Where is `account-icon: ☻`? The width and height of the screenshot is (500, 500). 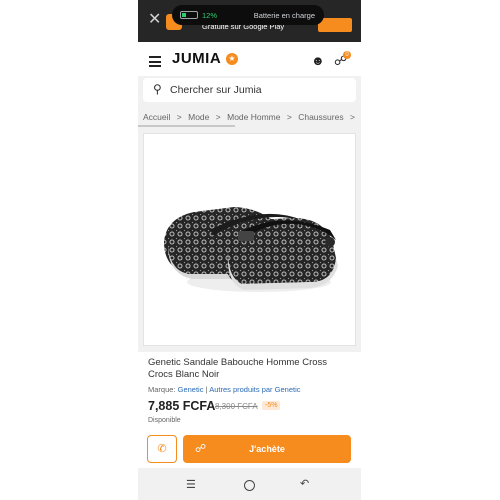
account-icon: ☻ is located at coordinates (318, 60).